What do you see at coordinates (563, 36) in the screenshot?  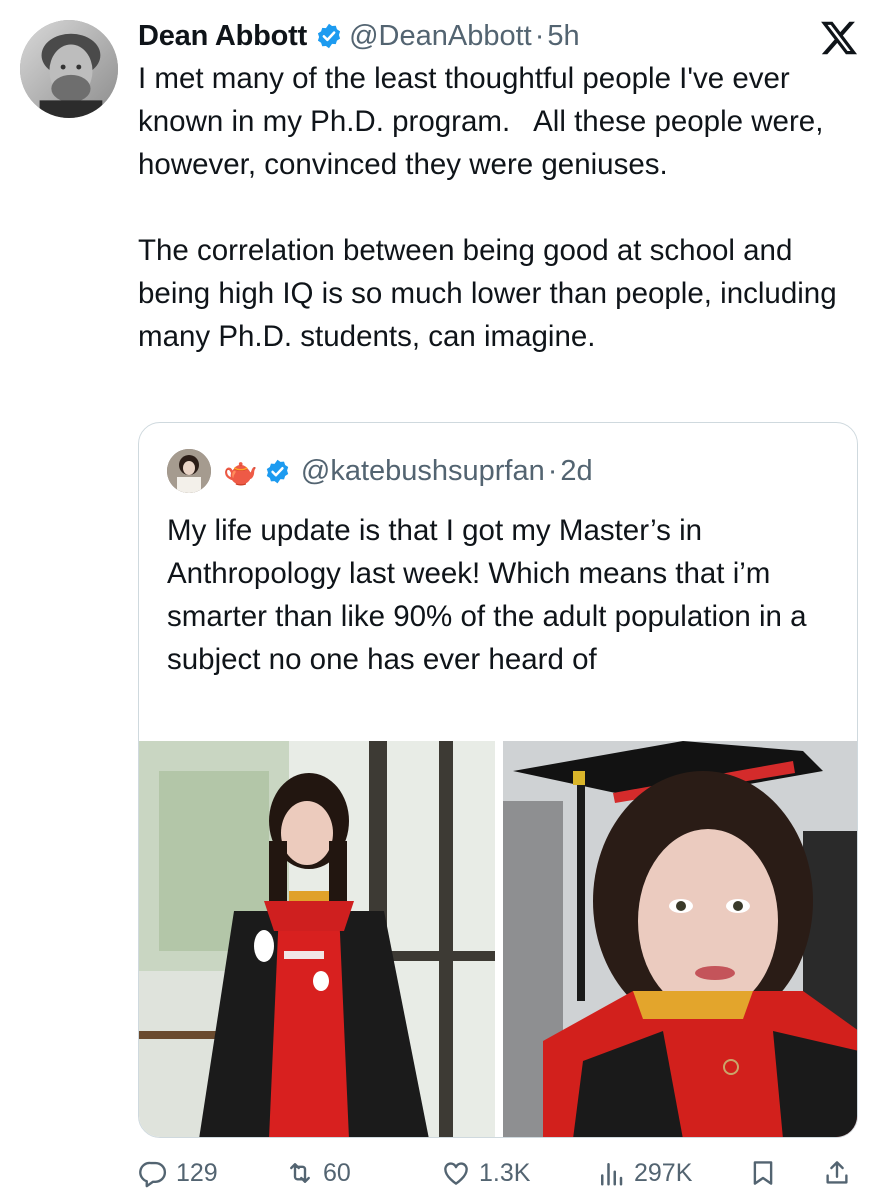 I see `tweet-timestamp: 5h` at bounding box center [563, 36].